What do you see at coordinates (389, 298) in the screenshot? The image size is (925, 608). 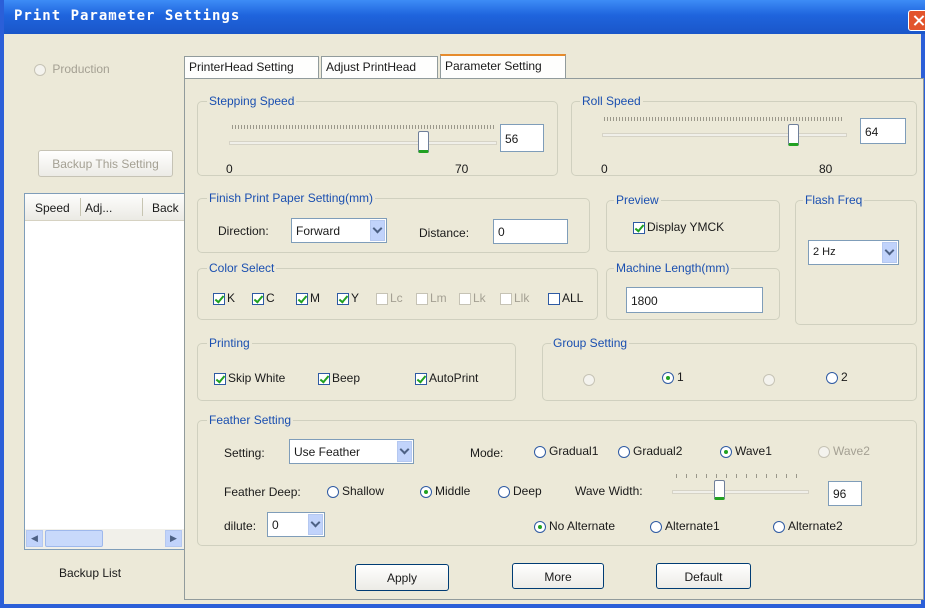 I see `color-lc-checkbox: Lc` at bounding box center [389, 298].